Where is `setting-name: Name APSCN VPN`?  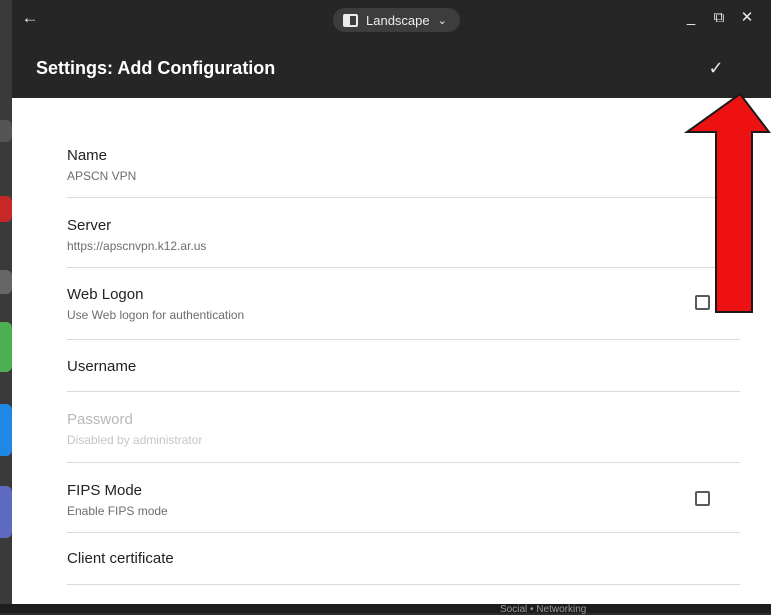
setting-name: Name APSCN VPN is located at coordinates (403, 164).